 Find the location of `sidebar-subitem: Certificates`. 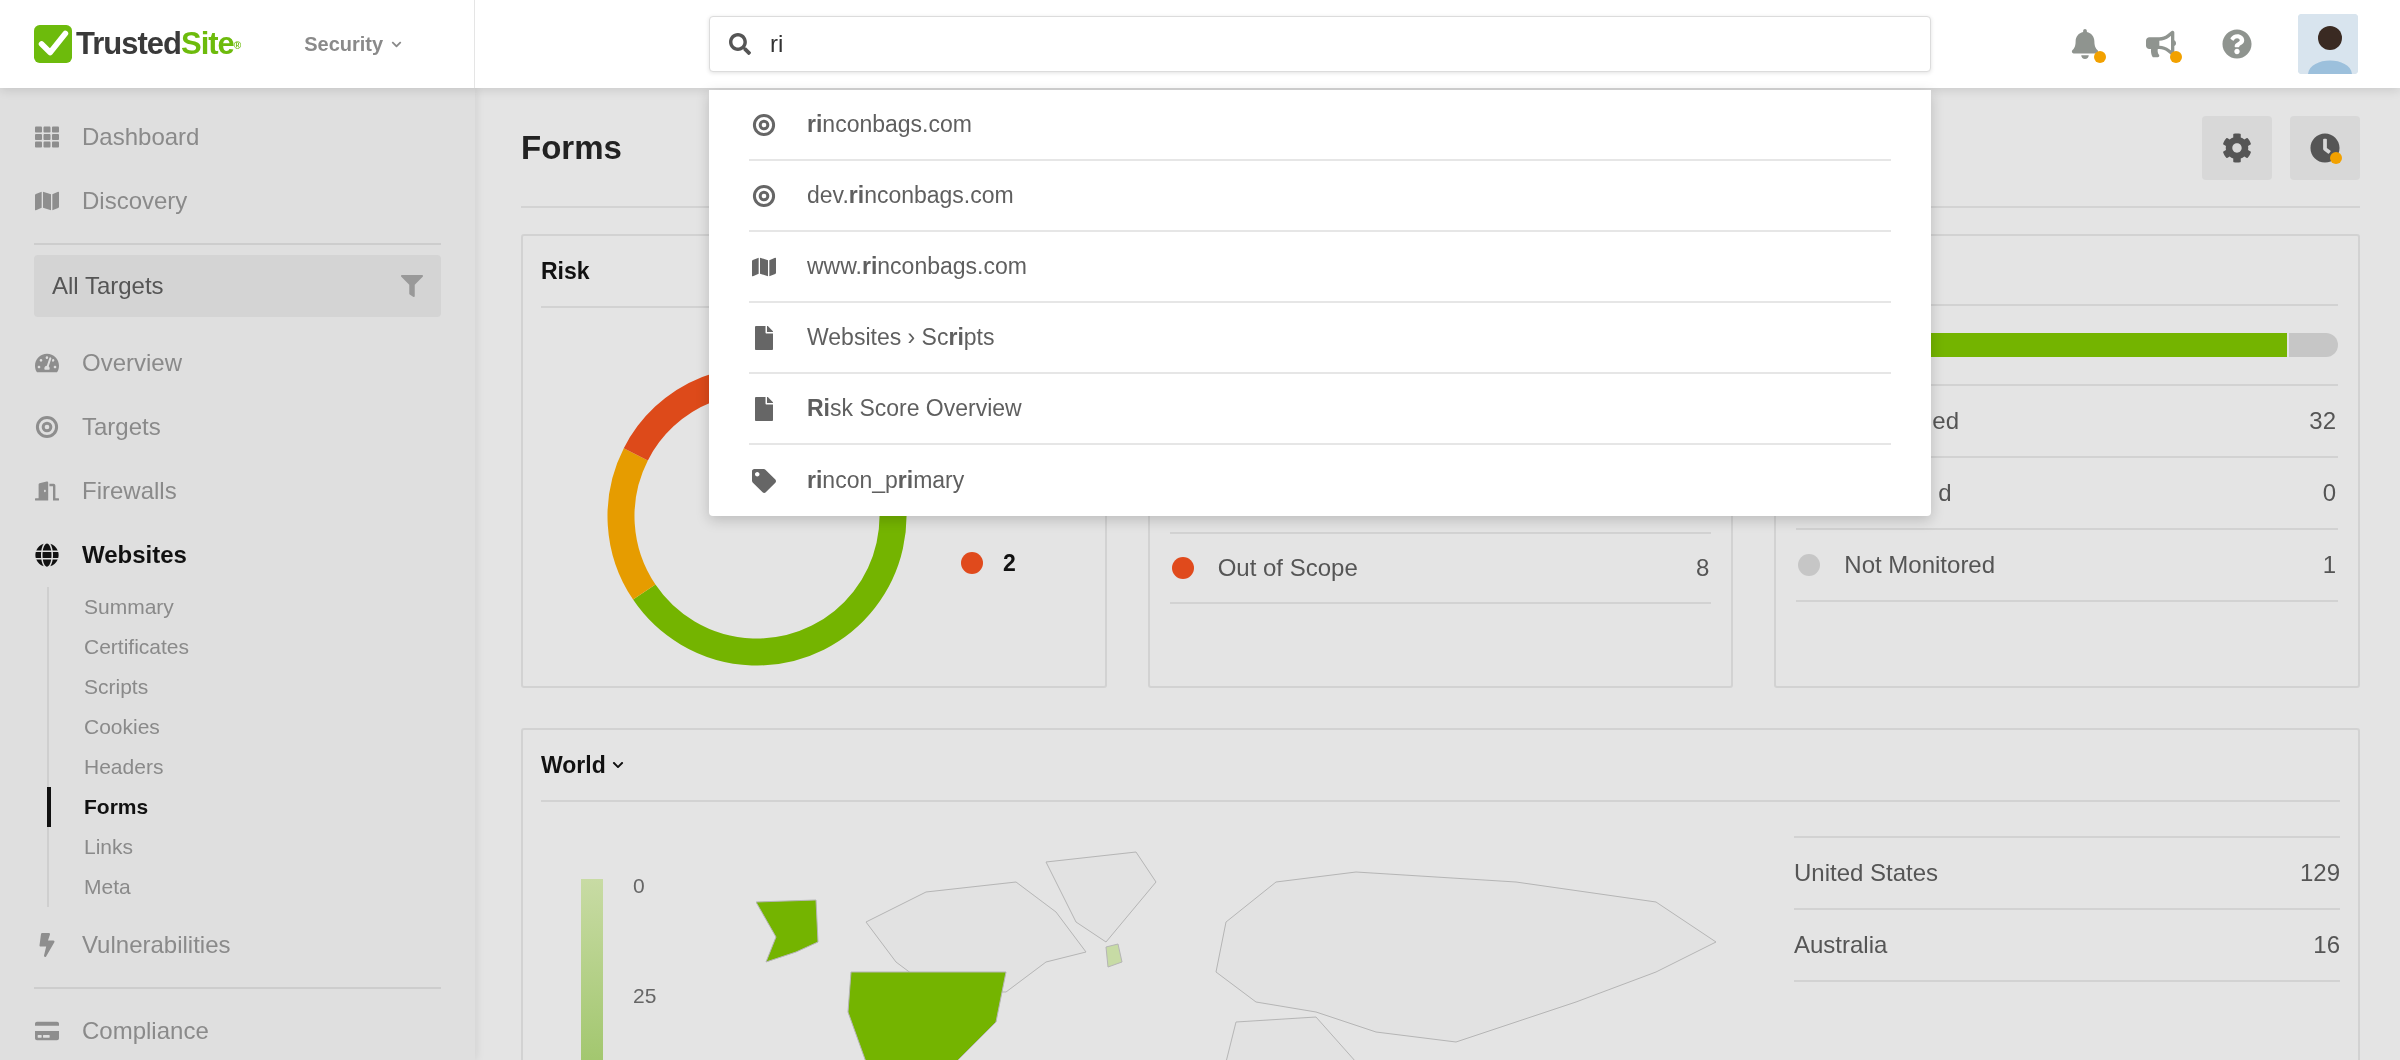

sidebar-subitem: Certificates is located at coordinates (261, 647).